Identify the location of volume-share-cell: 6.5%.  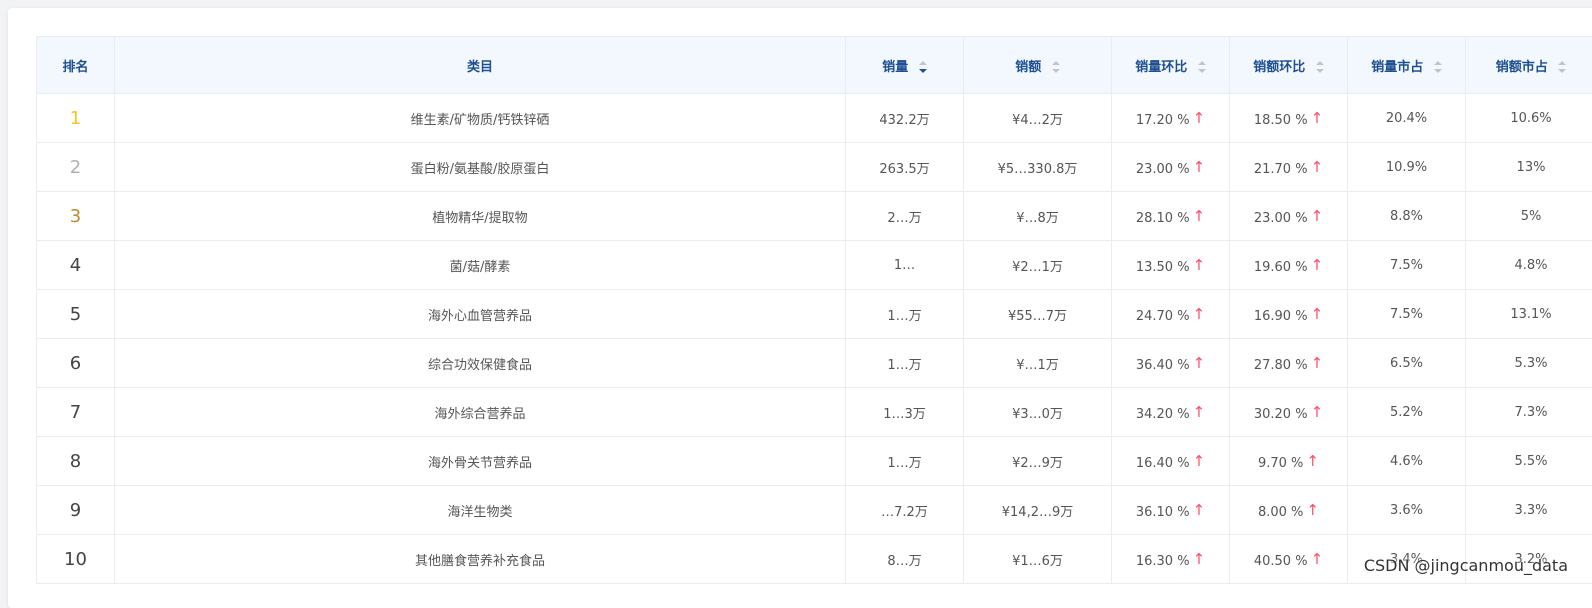
(1407, 363).